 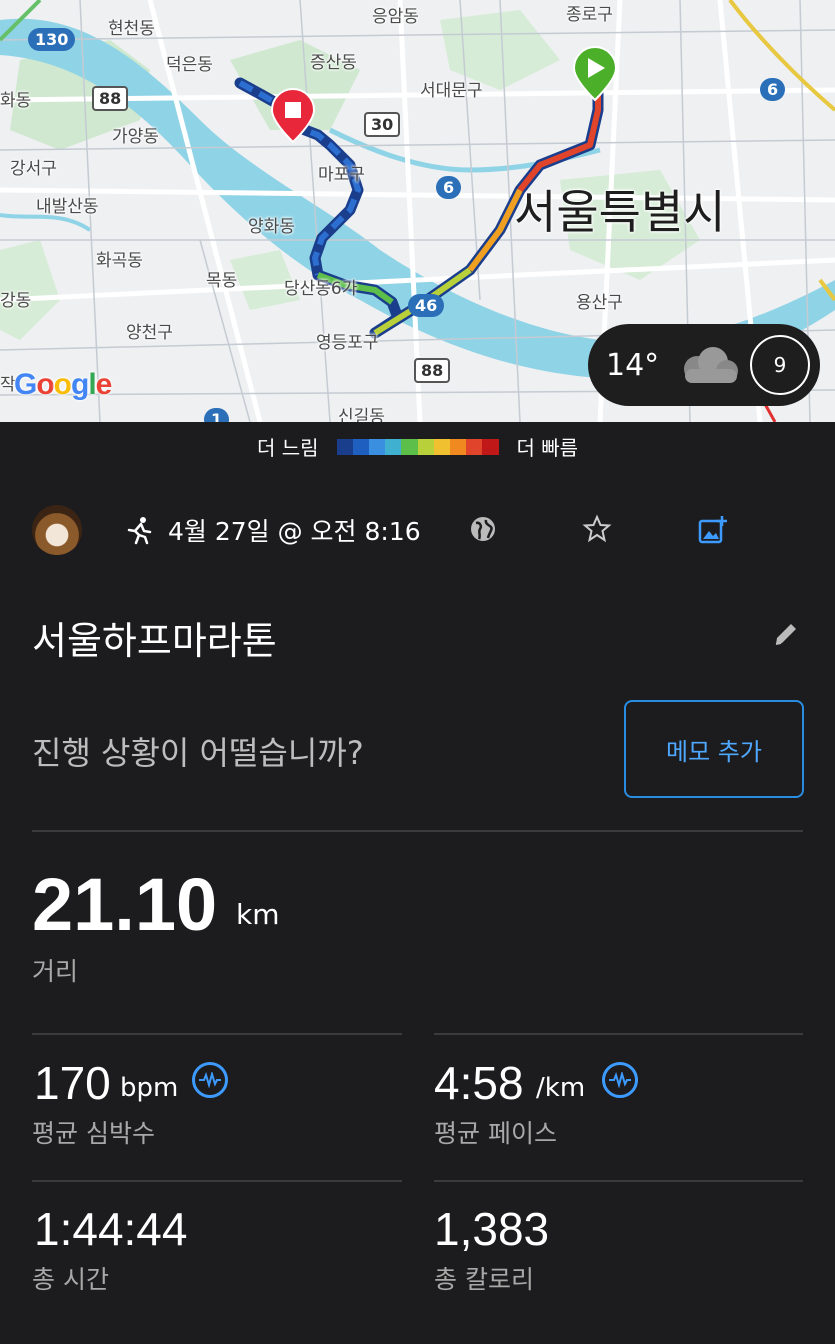 What do you see at coordinates (597, 529) in the screenshot?
I see `star-icon` at bounding box center [597, 529].